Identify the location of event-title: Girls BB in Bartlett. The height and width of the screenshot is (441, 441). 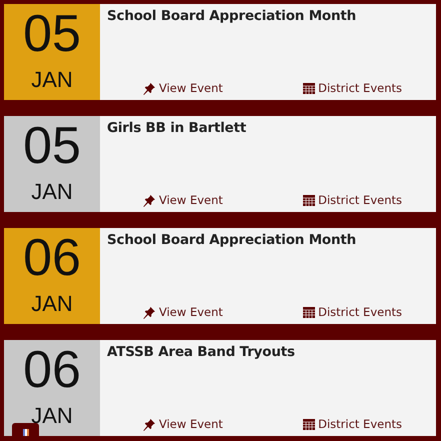
(177, 128).